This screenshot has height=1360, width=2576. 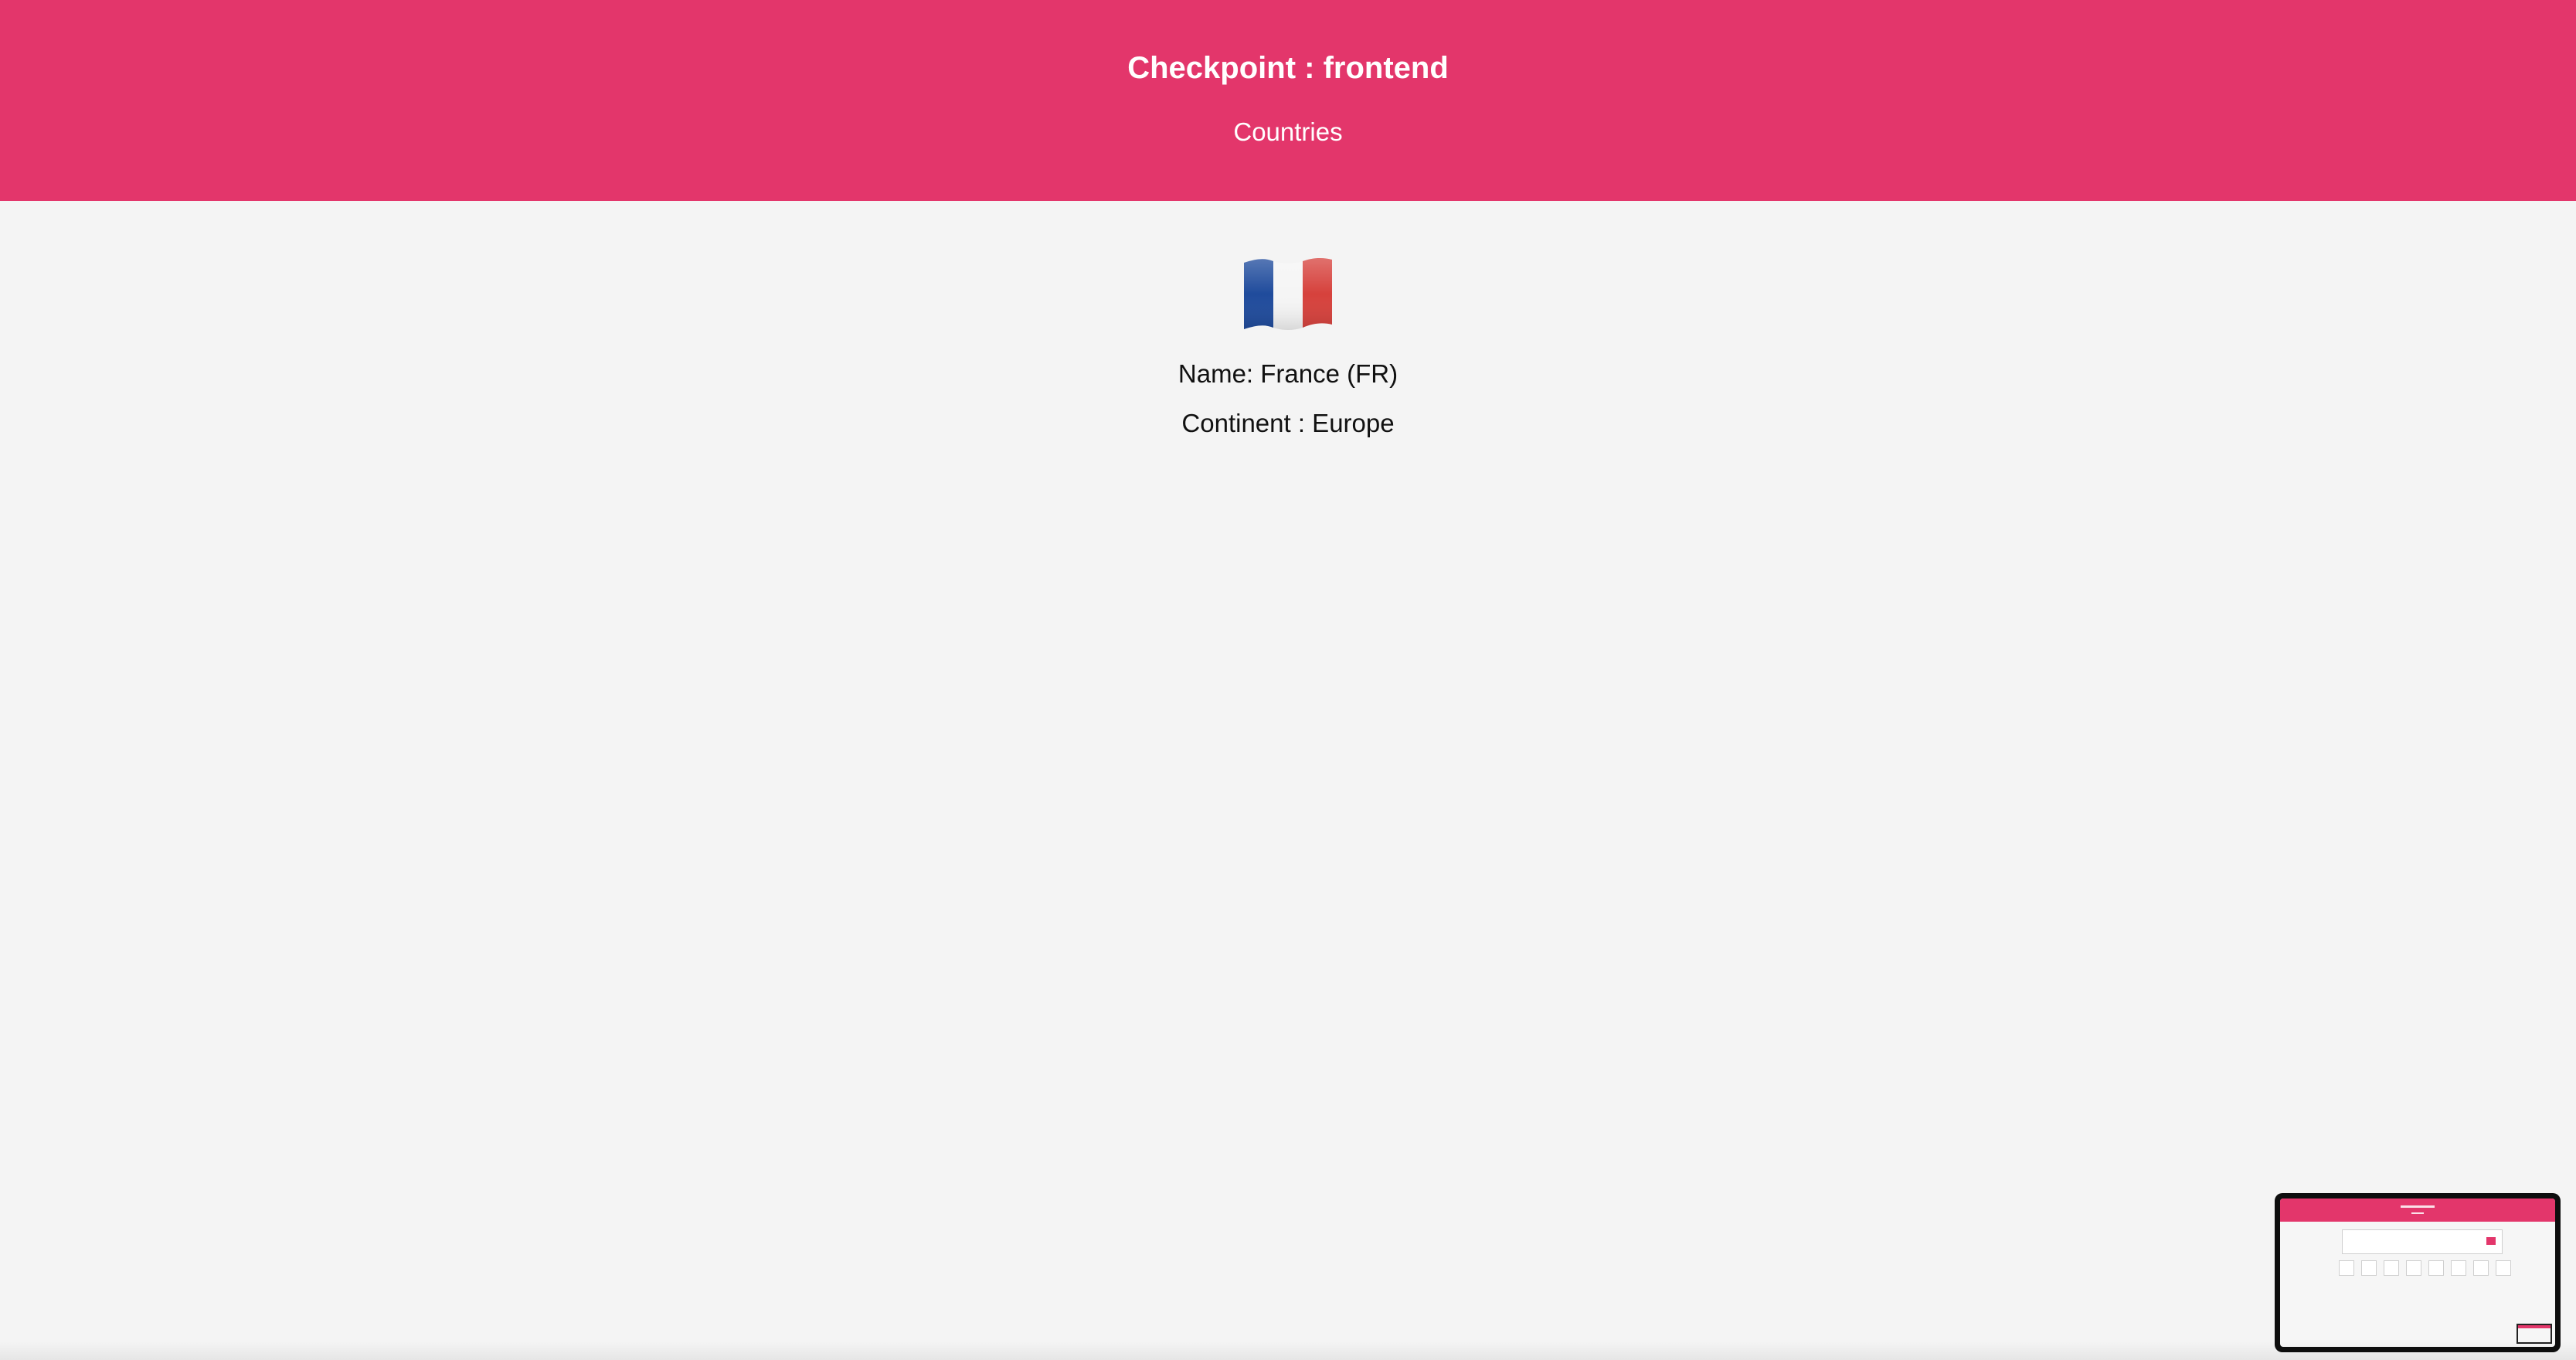 What do you see at coordinates (1288, 294) in the screenshot?
I see `france-flag-icon` at bounding box center [1288, 294].